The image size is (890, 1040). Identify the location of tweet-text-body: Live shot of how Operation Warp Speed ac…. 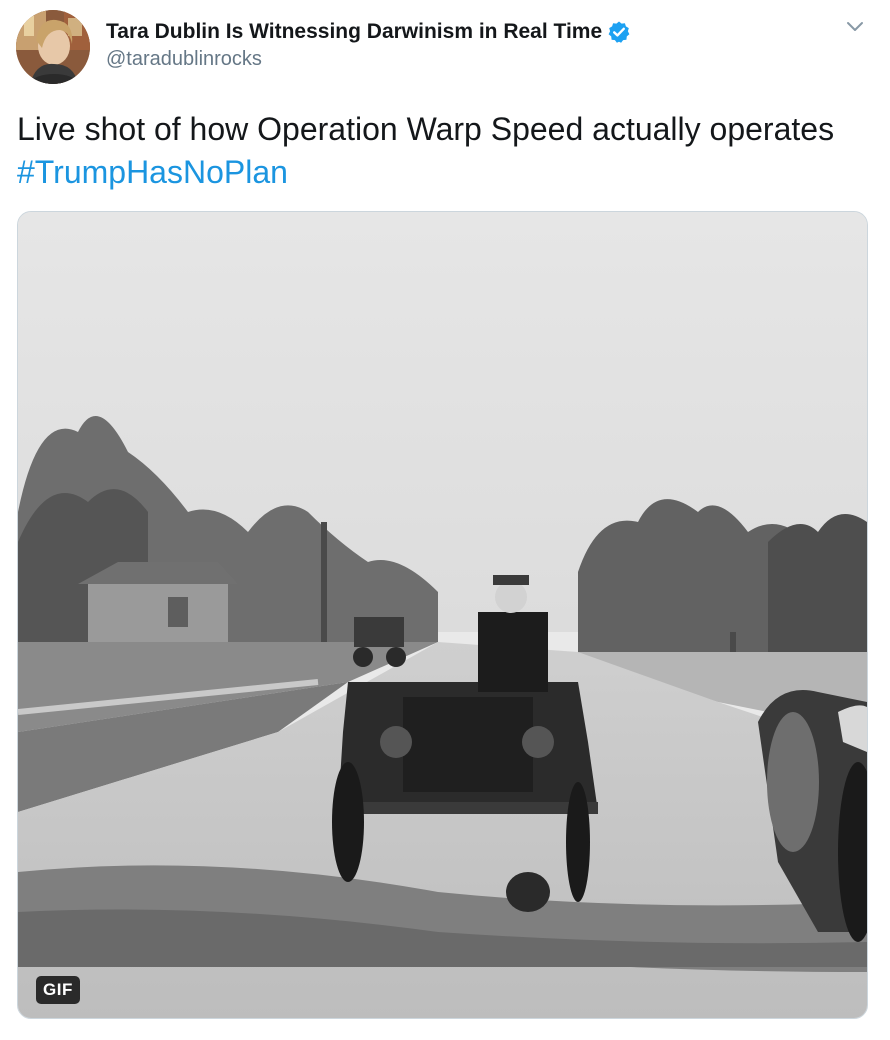
(426, 129).